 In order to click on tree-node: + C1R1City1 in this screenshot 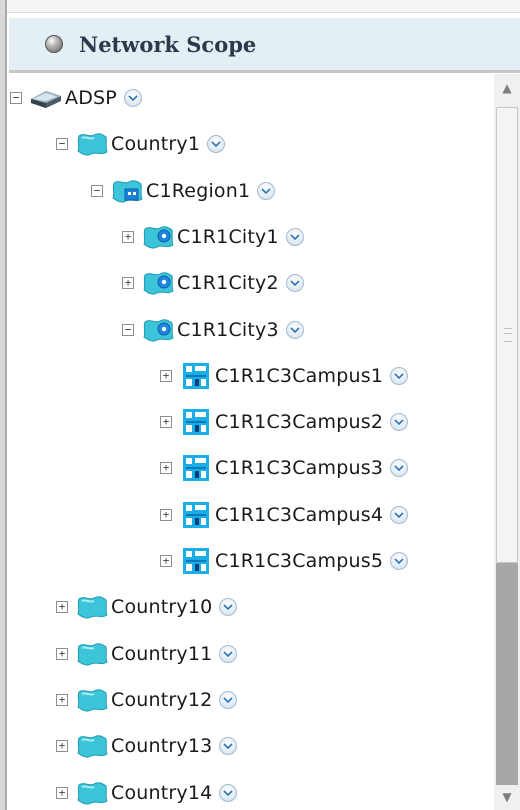, I will do `click(213, 237)`.